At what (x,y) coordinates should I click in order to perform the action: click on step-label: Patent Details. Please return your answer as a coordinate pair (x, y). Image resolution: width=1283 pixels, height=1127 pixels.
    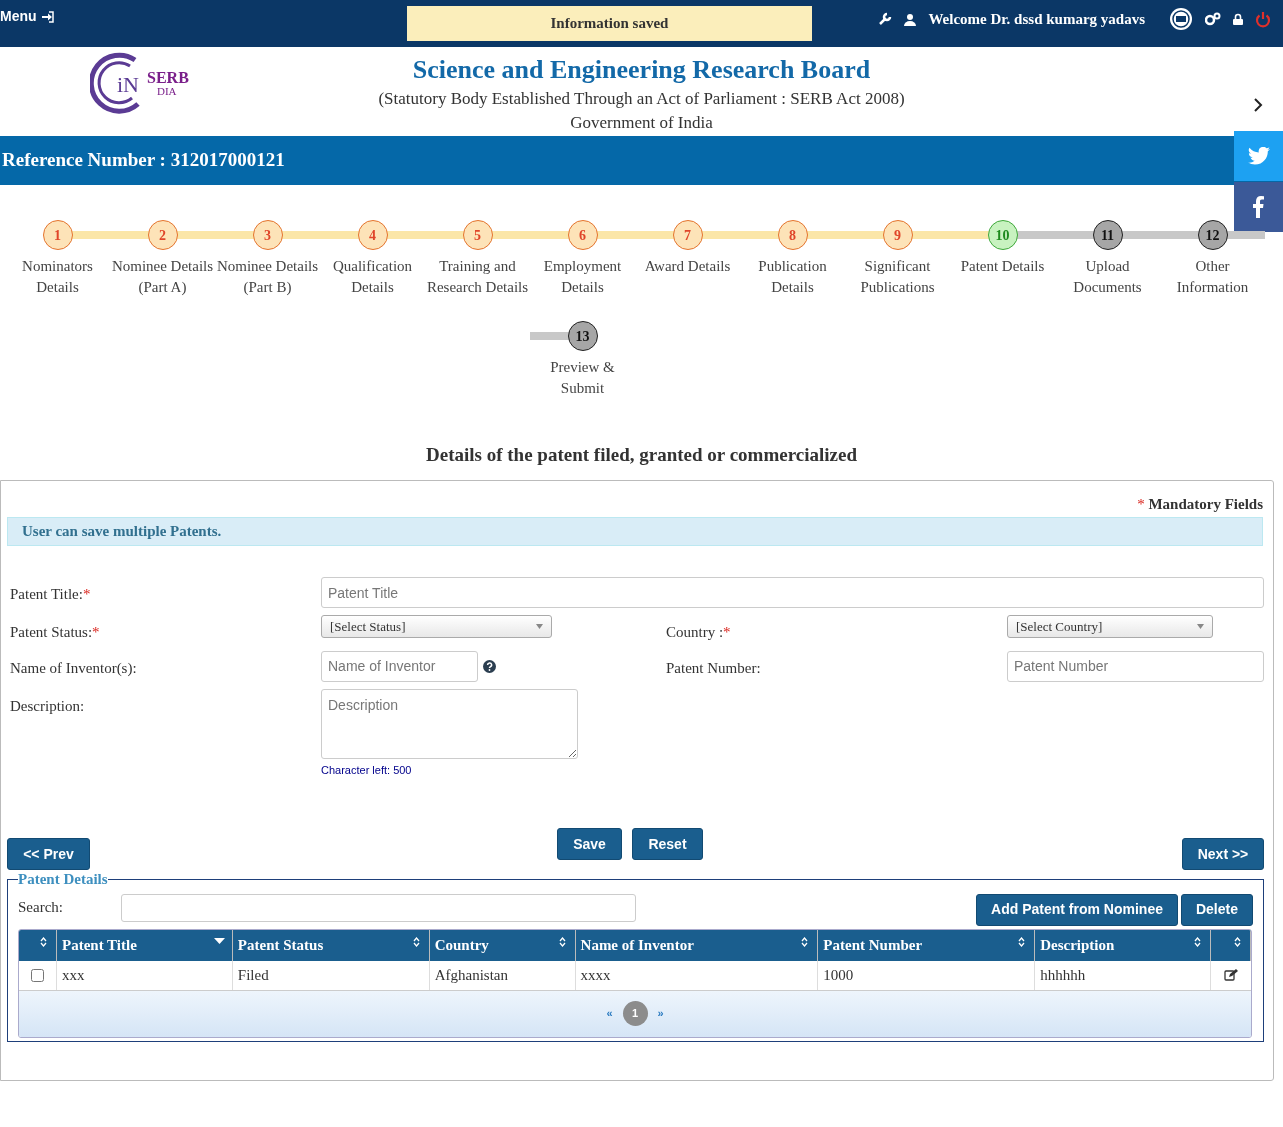
    Looking at the image, I should click on (1002, 266).